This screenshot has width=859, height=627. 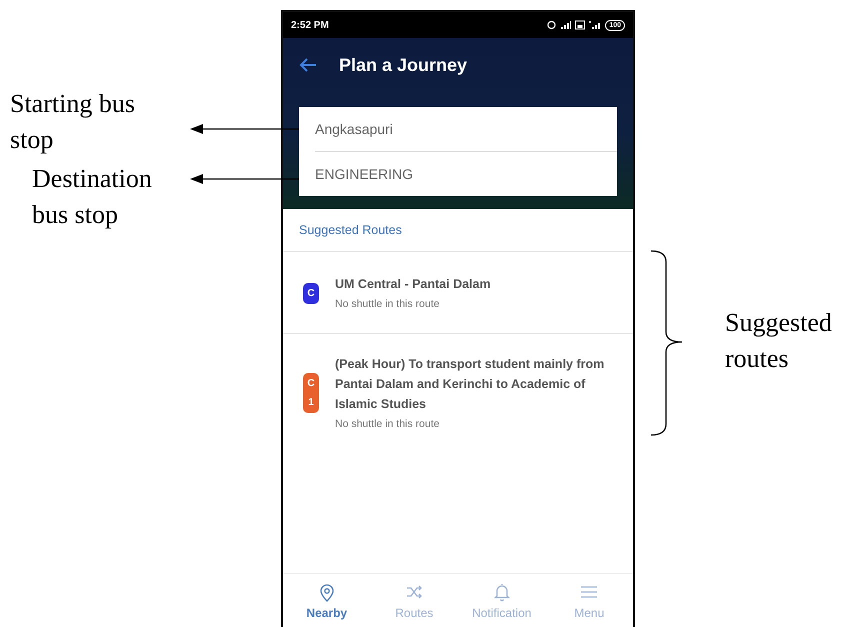 What do you see at coordinates (308, 65) in the screenshot?
I see `back-button` at bounding box center [308, 65].